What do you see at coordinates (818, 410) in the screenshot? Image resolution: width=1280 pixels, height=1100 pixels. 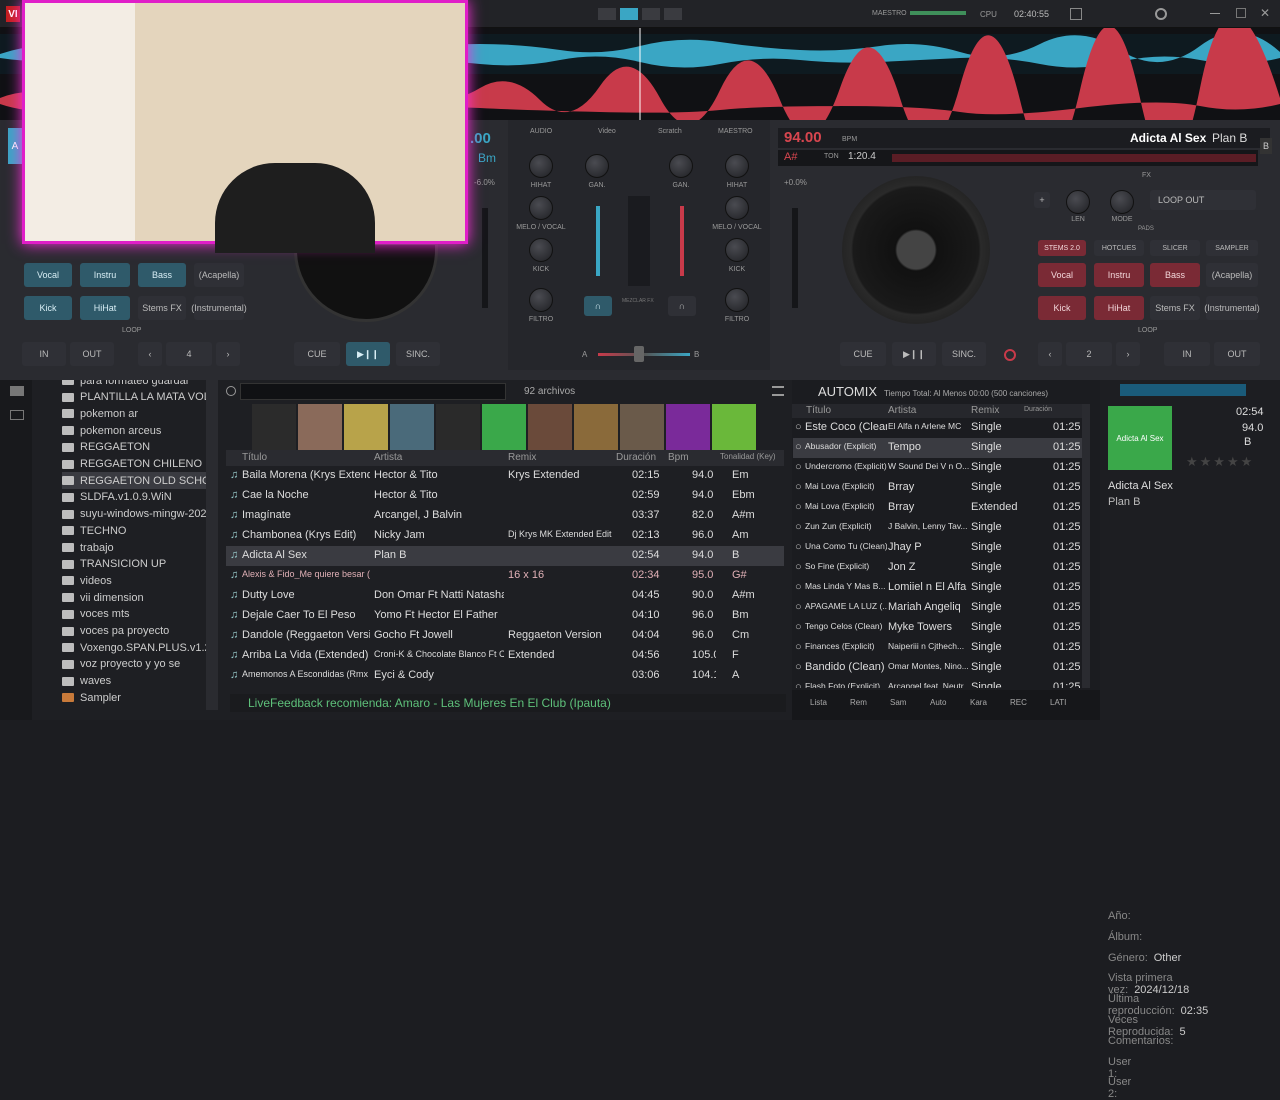 I see `automix-col-title: Título` at bounding box center [818, 410].